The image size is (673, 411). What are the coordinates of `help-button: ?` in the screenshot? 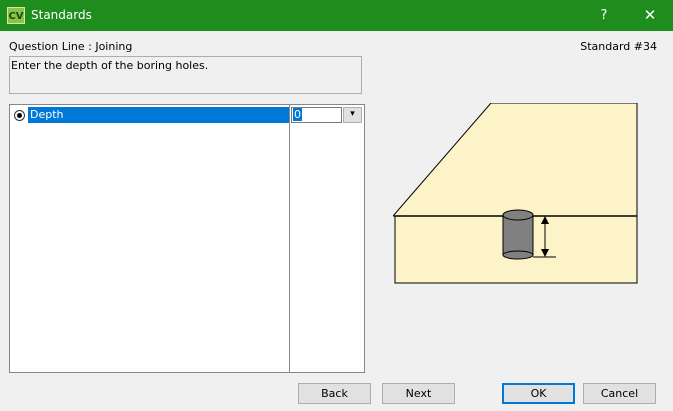 It's located at (604, 15).